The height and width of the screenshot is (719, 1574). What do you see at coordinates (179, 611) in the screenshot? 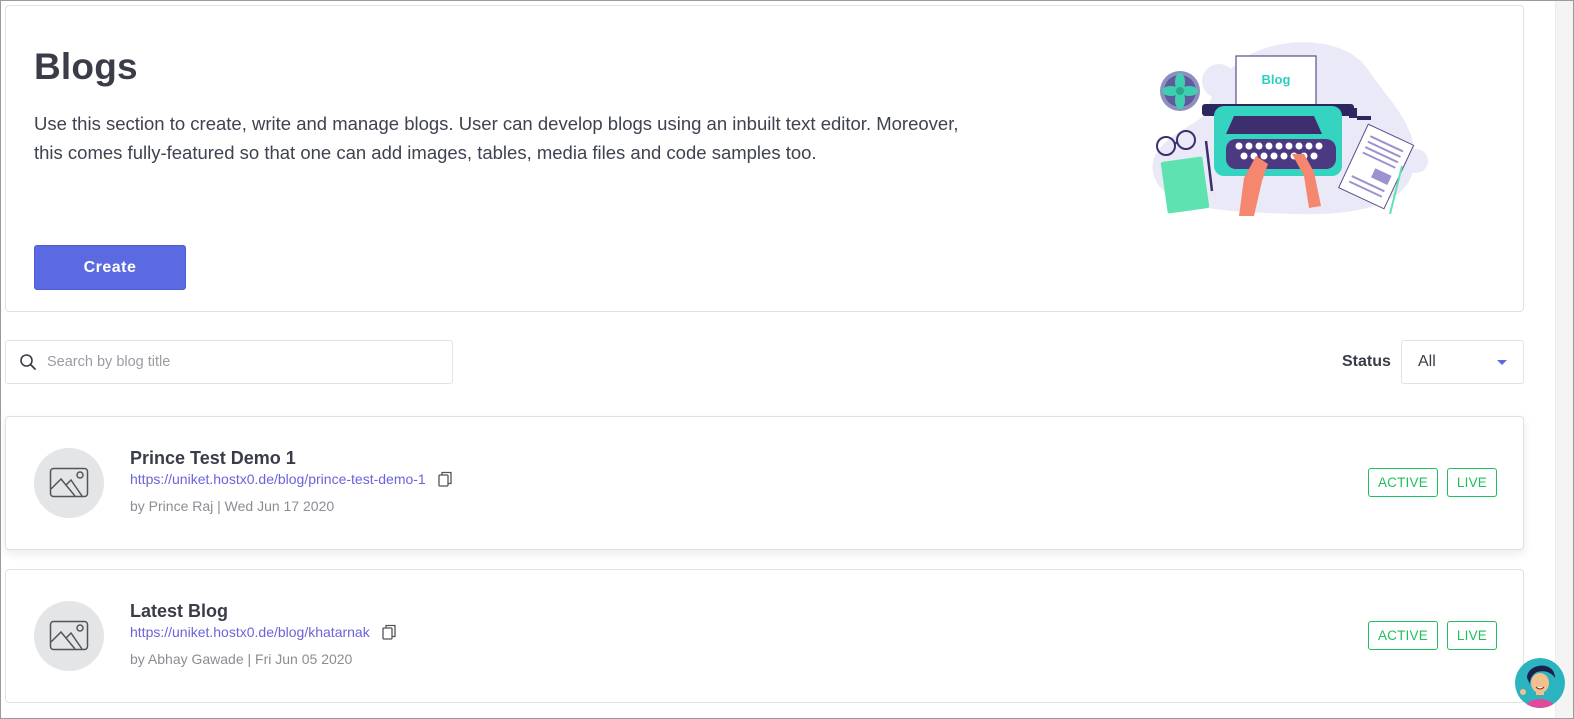
I see `blog-title: Latest Blog` at bounding box center [179, 611].